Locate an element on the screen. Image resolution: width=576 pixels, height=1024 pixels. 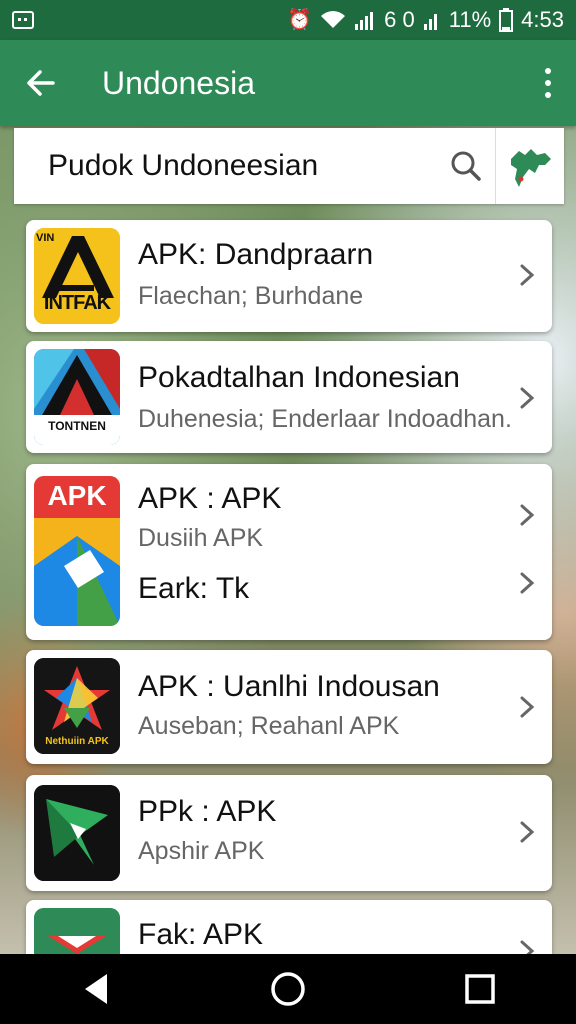
icon-caption: TONTNEN is located at coordinates (77, 426).